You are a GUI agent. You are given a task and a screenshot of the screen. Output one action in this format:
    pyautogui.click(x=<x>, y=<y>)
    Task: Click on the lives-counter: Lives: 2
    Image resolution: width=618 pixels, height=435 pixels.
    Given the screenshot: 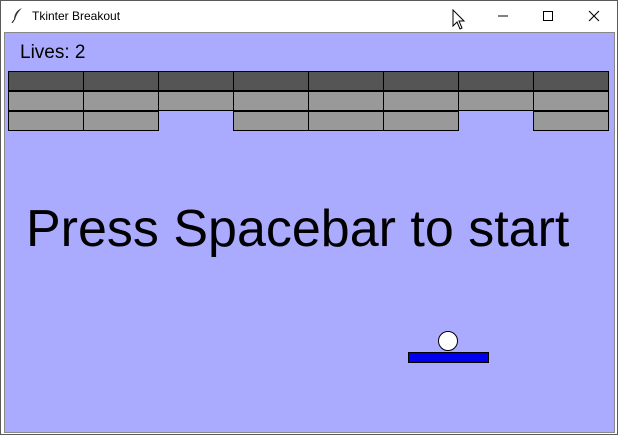 What is the action you would take?
    pyautogui.click(x=53, y=52)
    